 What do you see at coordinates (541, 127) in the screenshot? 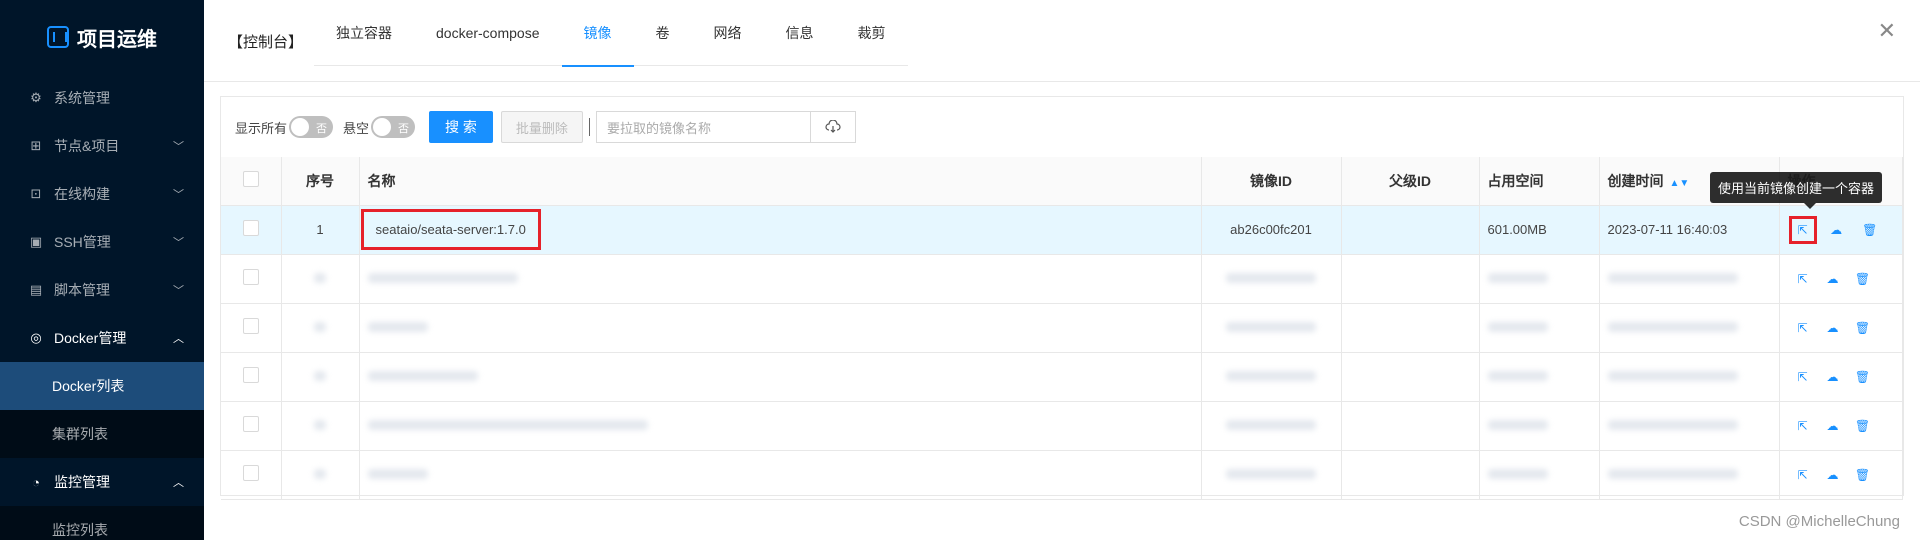
I see `batch-delete-button: 批量删除` at bounding box center [541, 127].